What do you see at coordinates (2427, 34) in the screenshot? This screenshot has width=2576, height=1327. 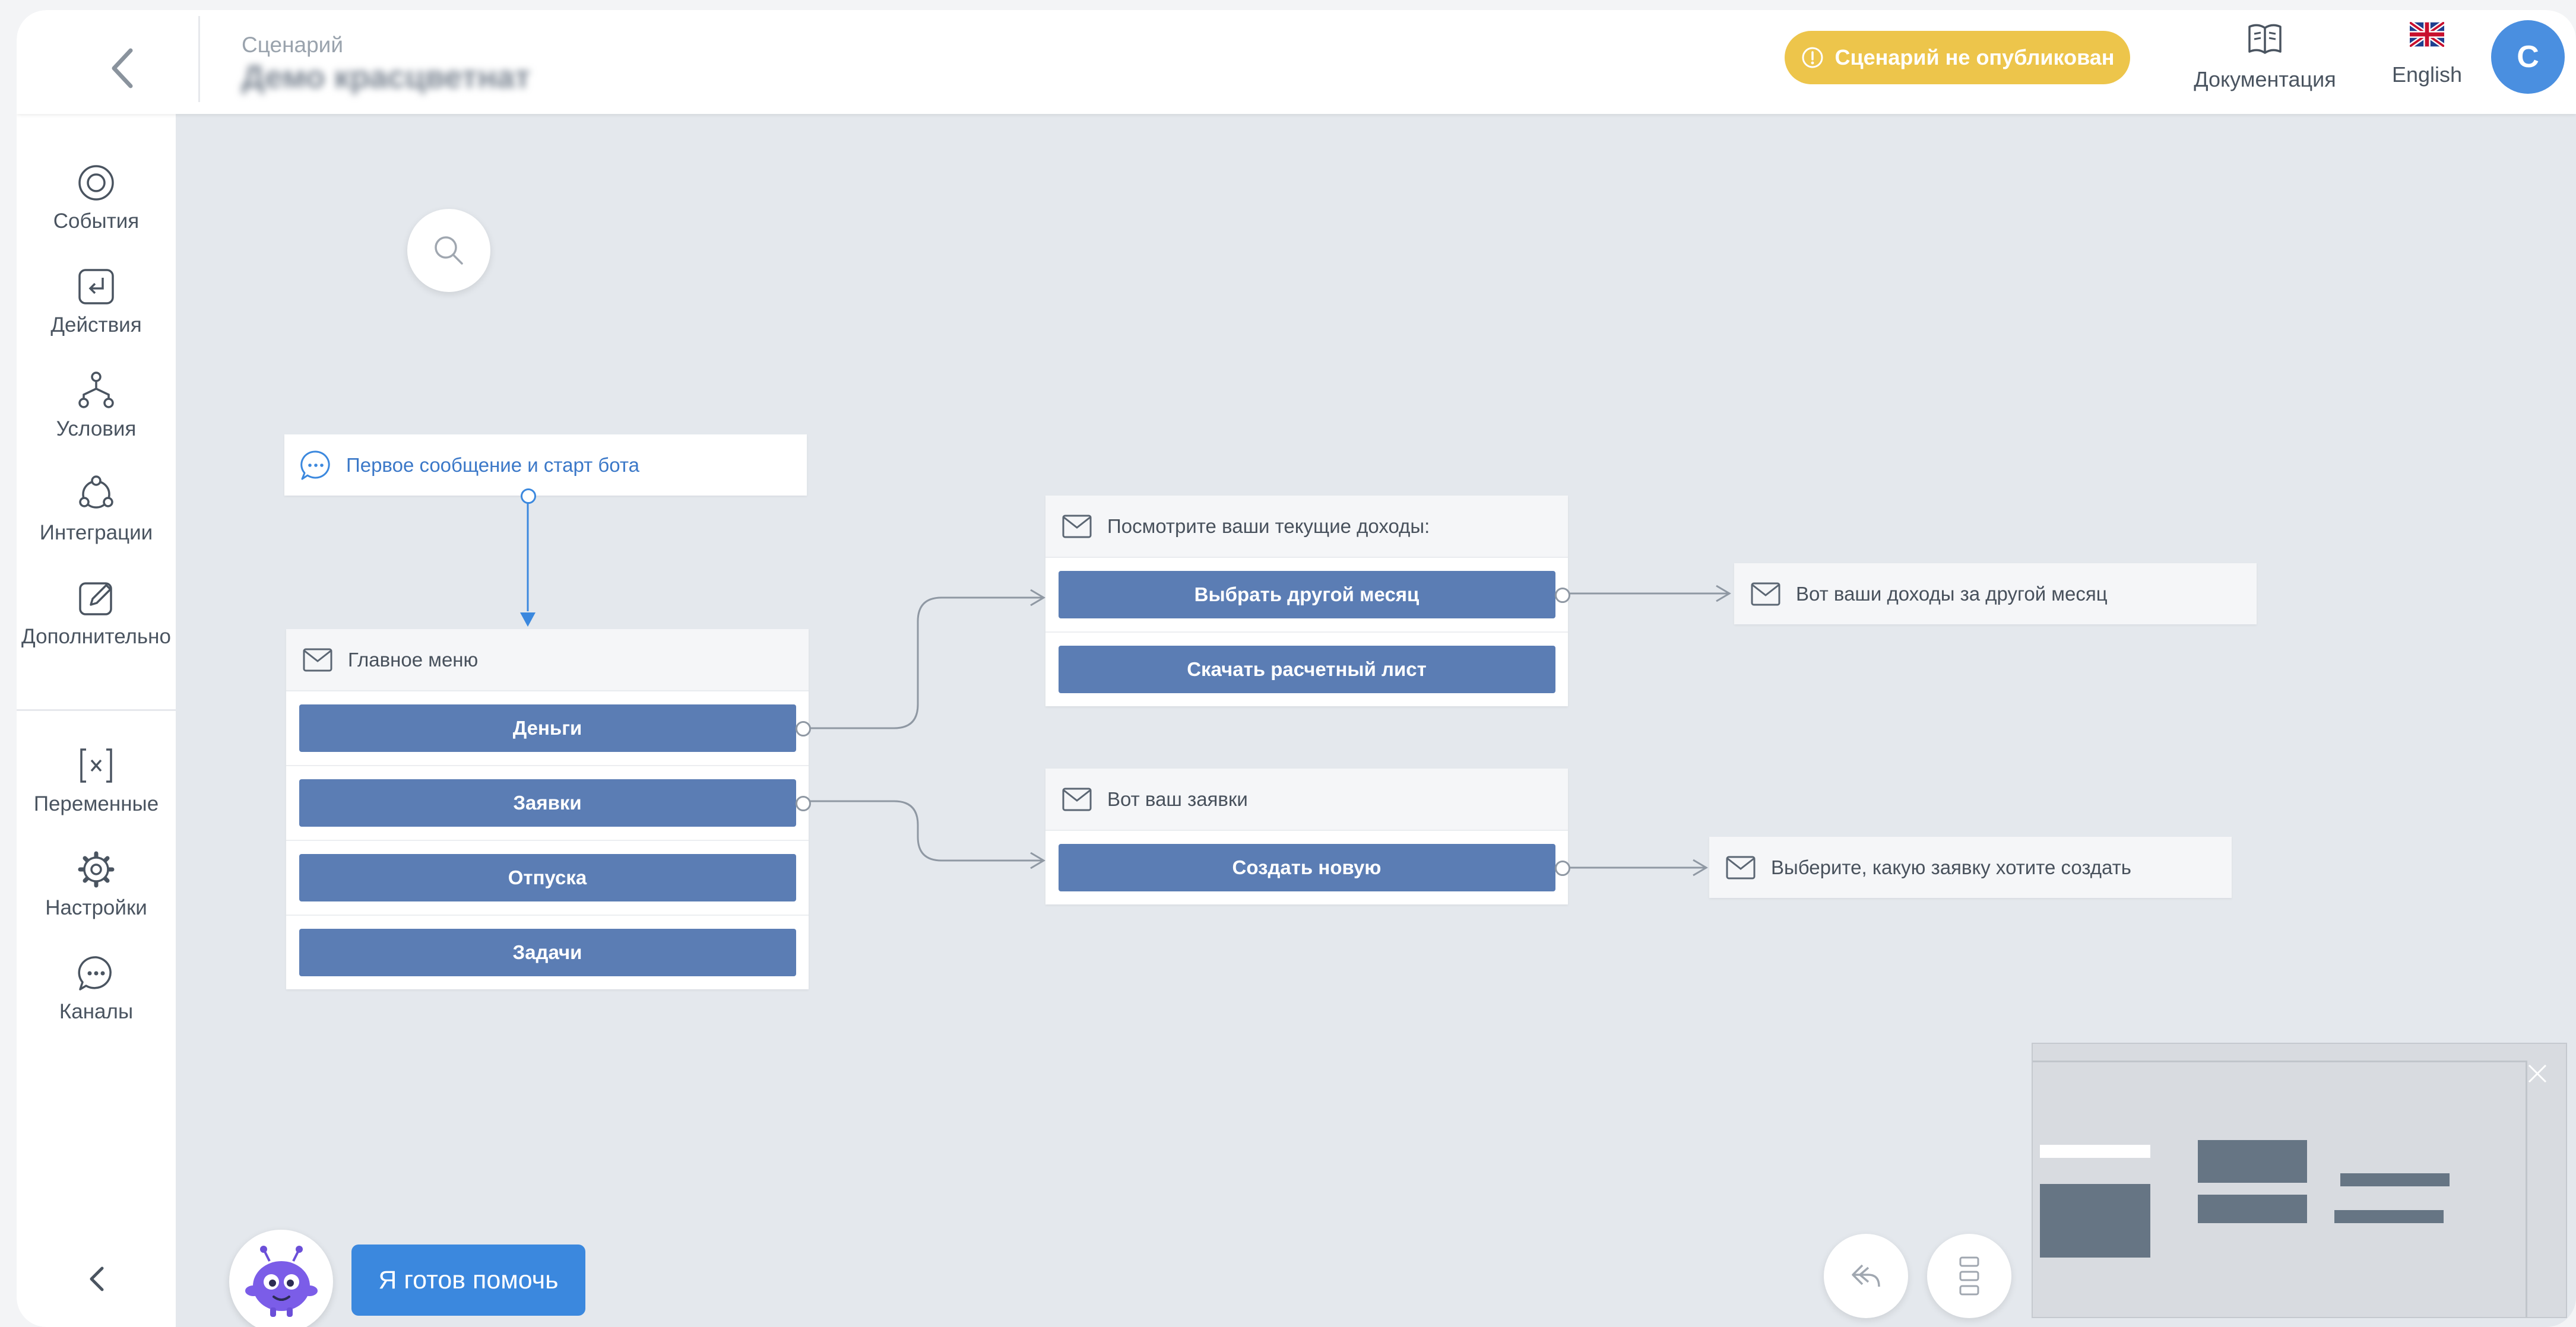 I see `uk-flag-icon` at bounding box center [2427, 34].